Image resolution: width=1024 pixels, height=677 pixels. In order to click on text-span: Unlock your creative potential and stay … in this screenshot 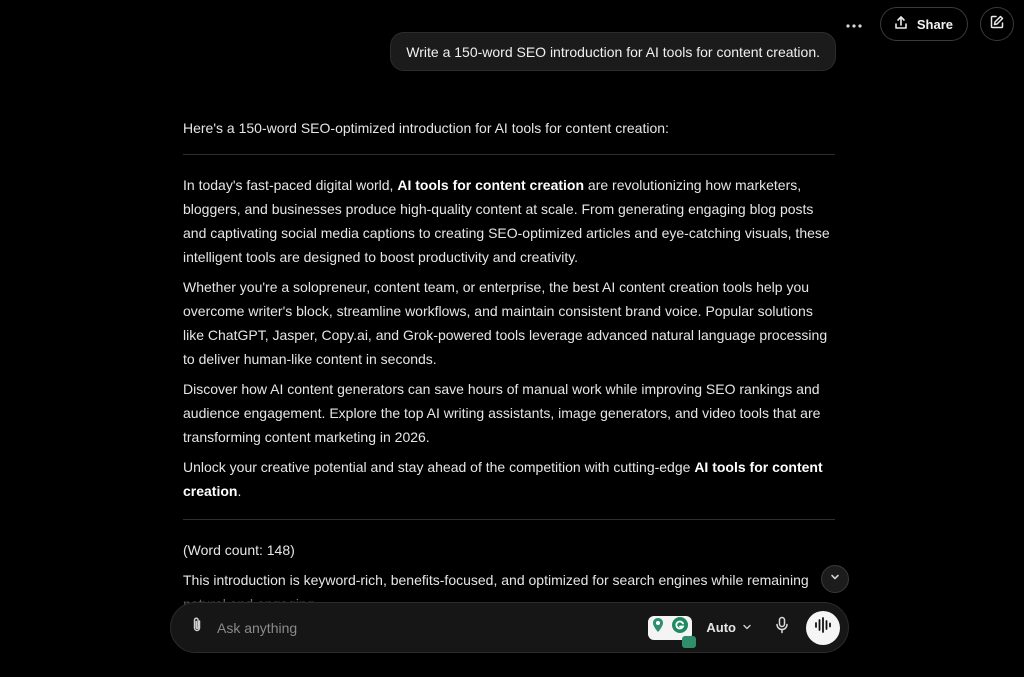, I will do `click(439, 467)`.